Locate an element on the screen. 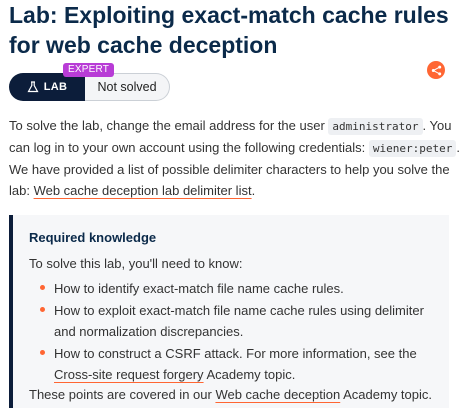  share-button is located at coordinates (436, 70).